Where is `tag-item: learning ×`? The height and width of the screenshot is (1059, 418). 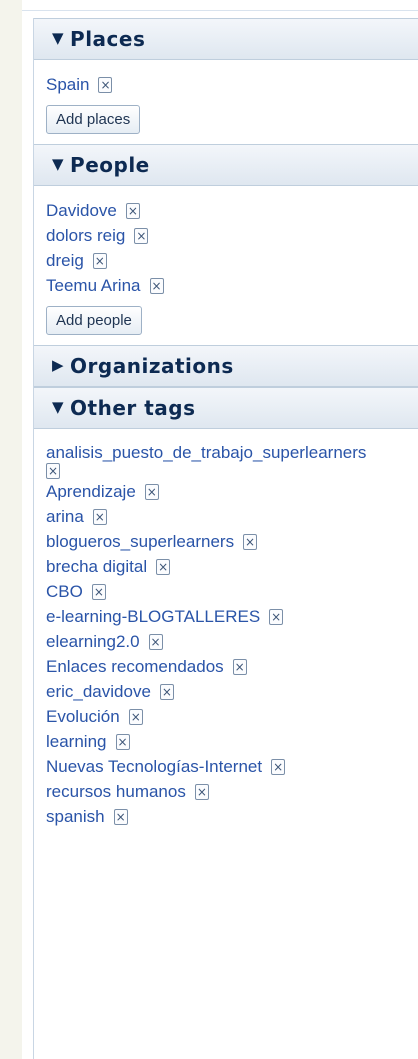
tag-item: learning × is located at coordinates (232, 741).